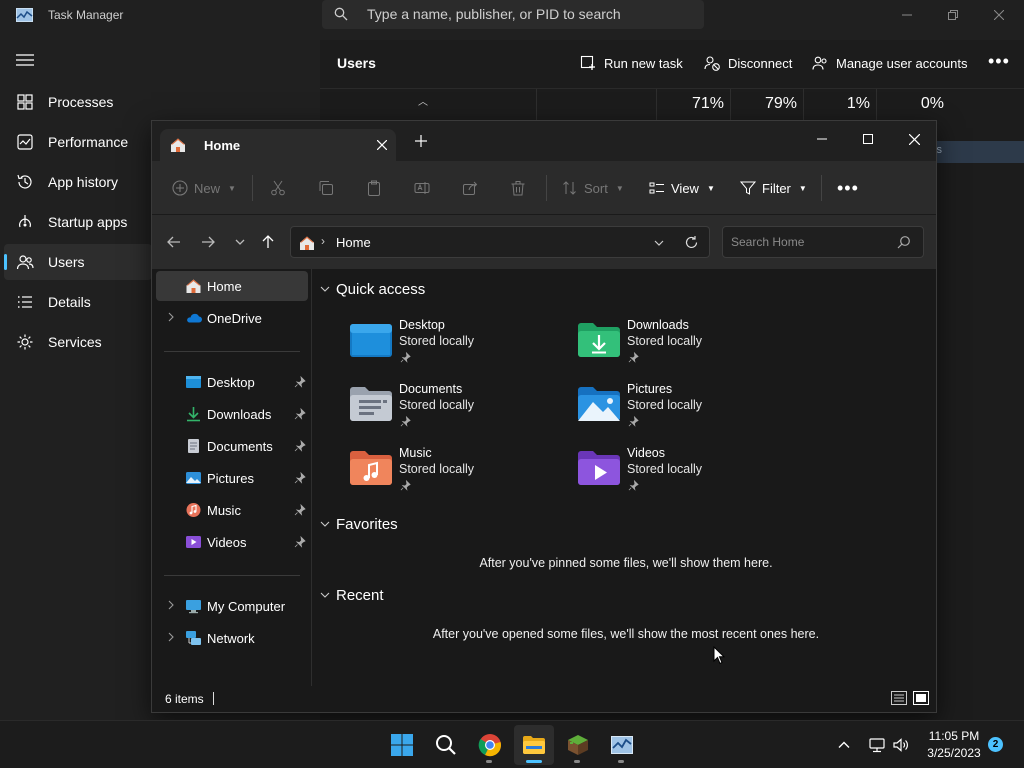 Image resolution: width=1024 pixels, height=768 pixels. I want to click on show-hidden-icons-chevron-icon, so click(844, 745).